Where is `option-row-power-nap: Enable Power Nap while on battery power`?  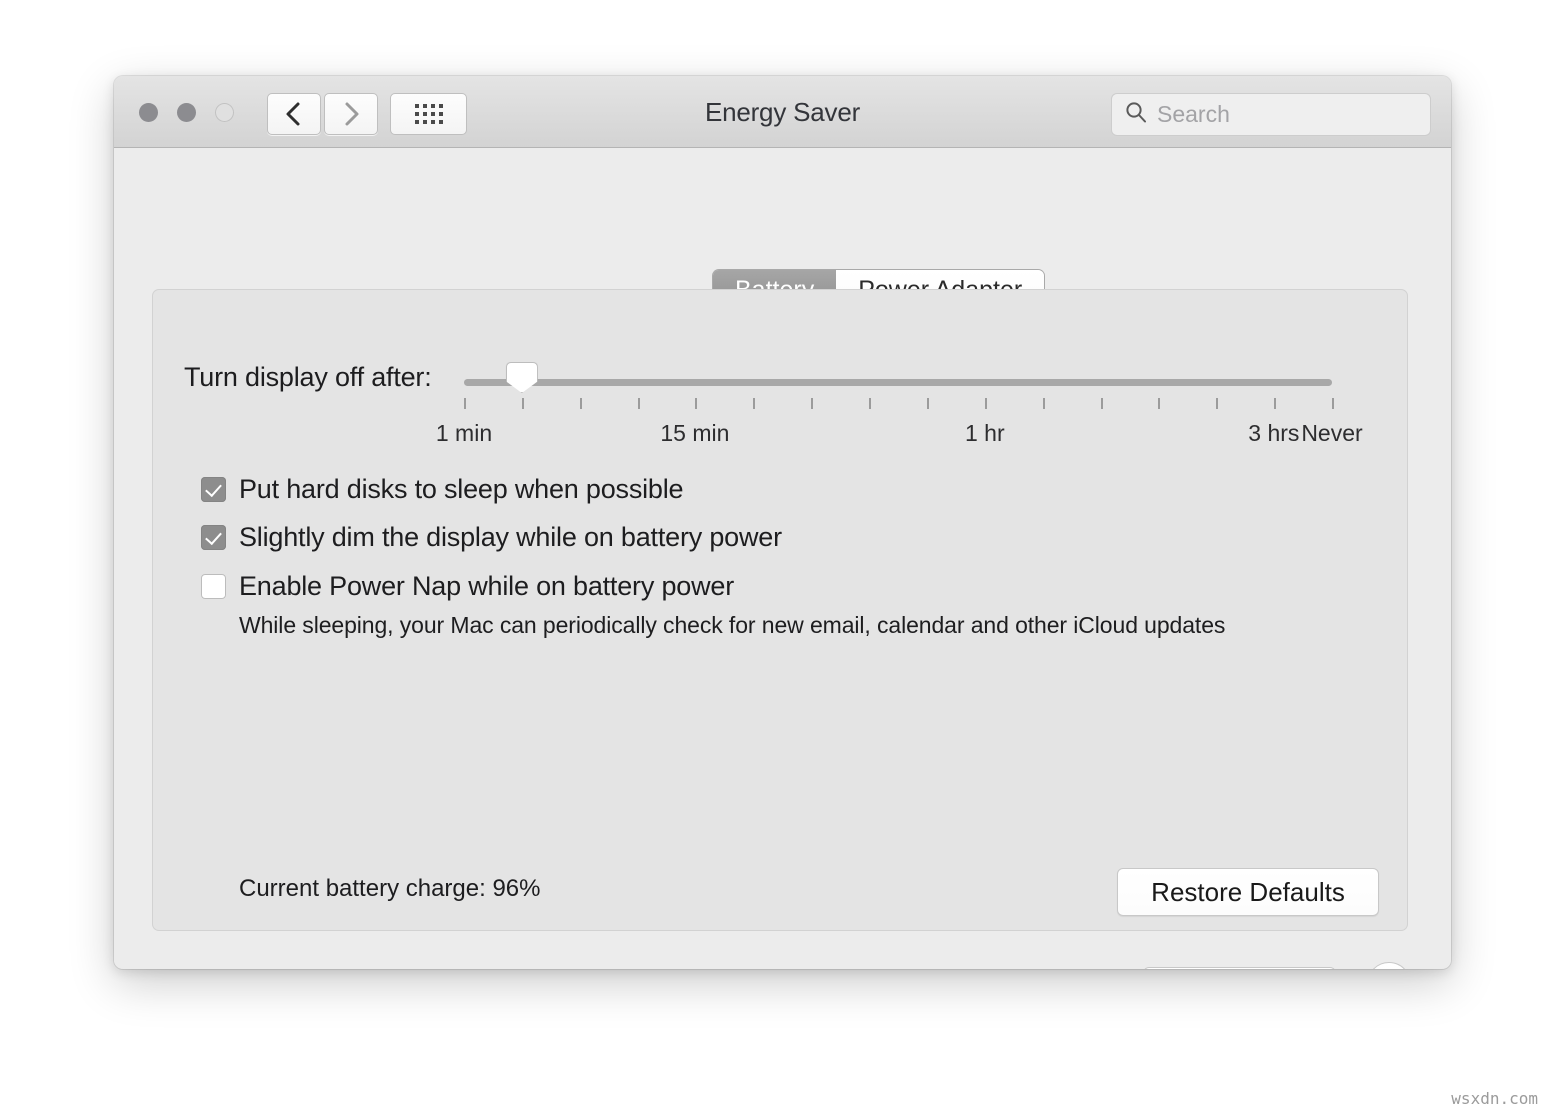 option-row-power-nap: Enable Power Nap while on battery power is located at coordinates (791, 586).